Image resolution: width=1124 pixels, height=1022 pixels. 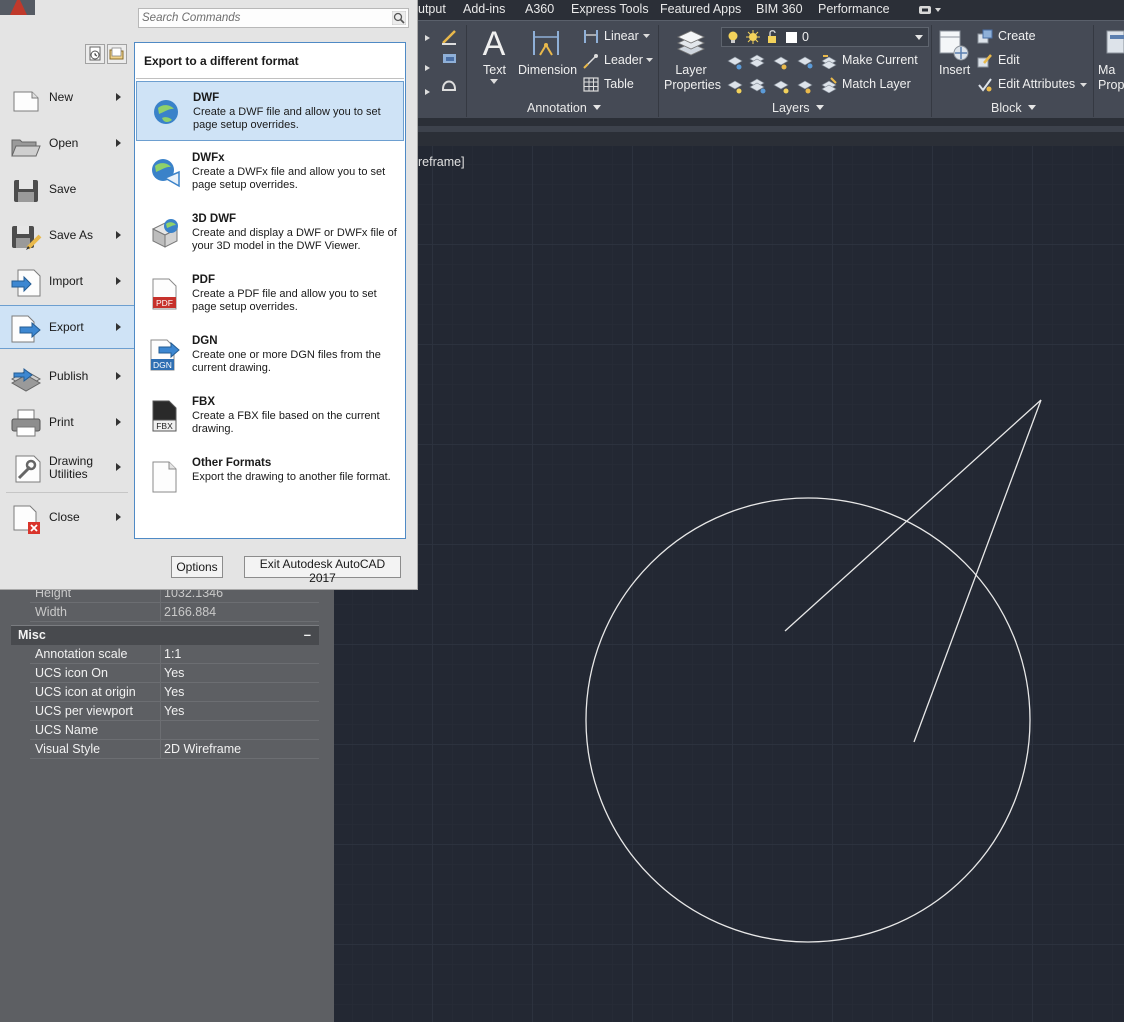 I want to click on fbx-icon: FBX, so click(x=164, y=416).